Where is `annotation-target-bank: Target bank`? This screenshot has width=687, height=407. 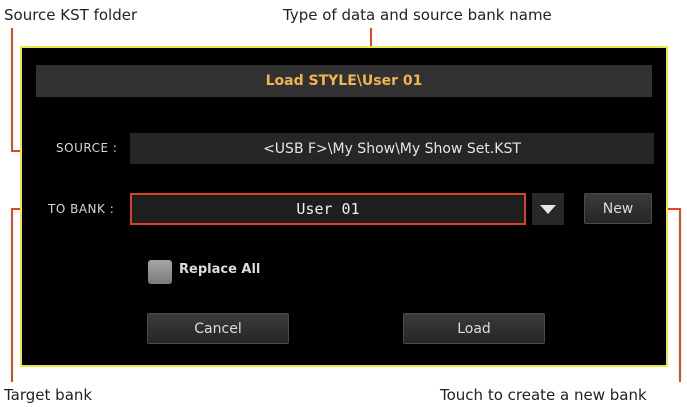 annotation-target-bank: Target bank is located at coordinates (48, 395).